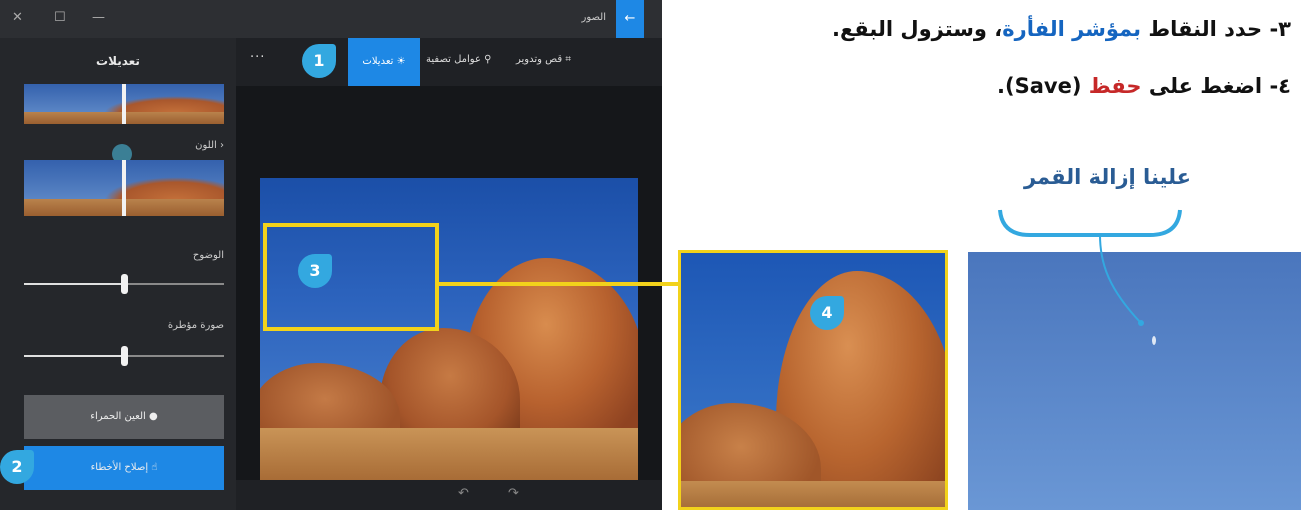 The height and width of the screenshot is (510, 1301). I want to click on vignette-label: صورة مؤطرة, so click(195, 325).